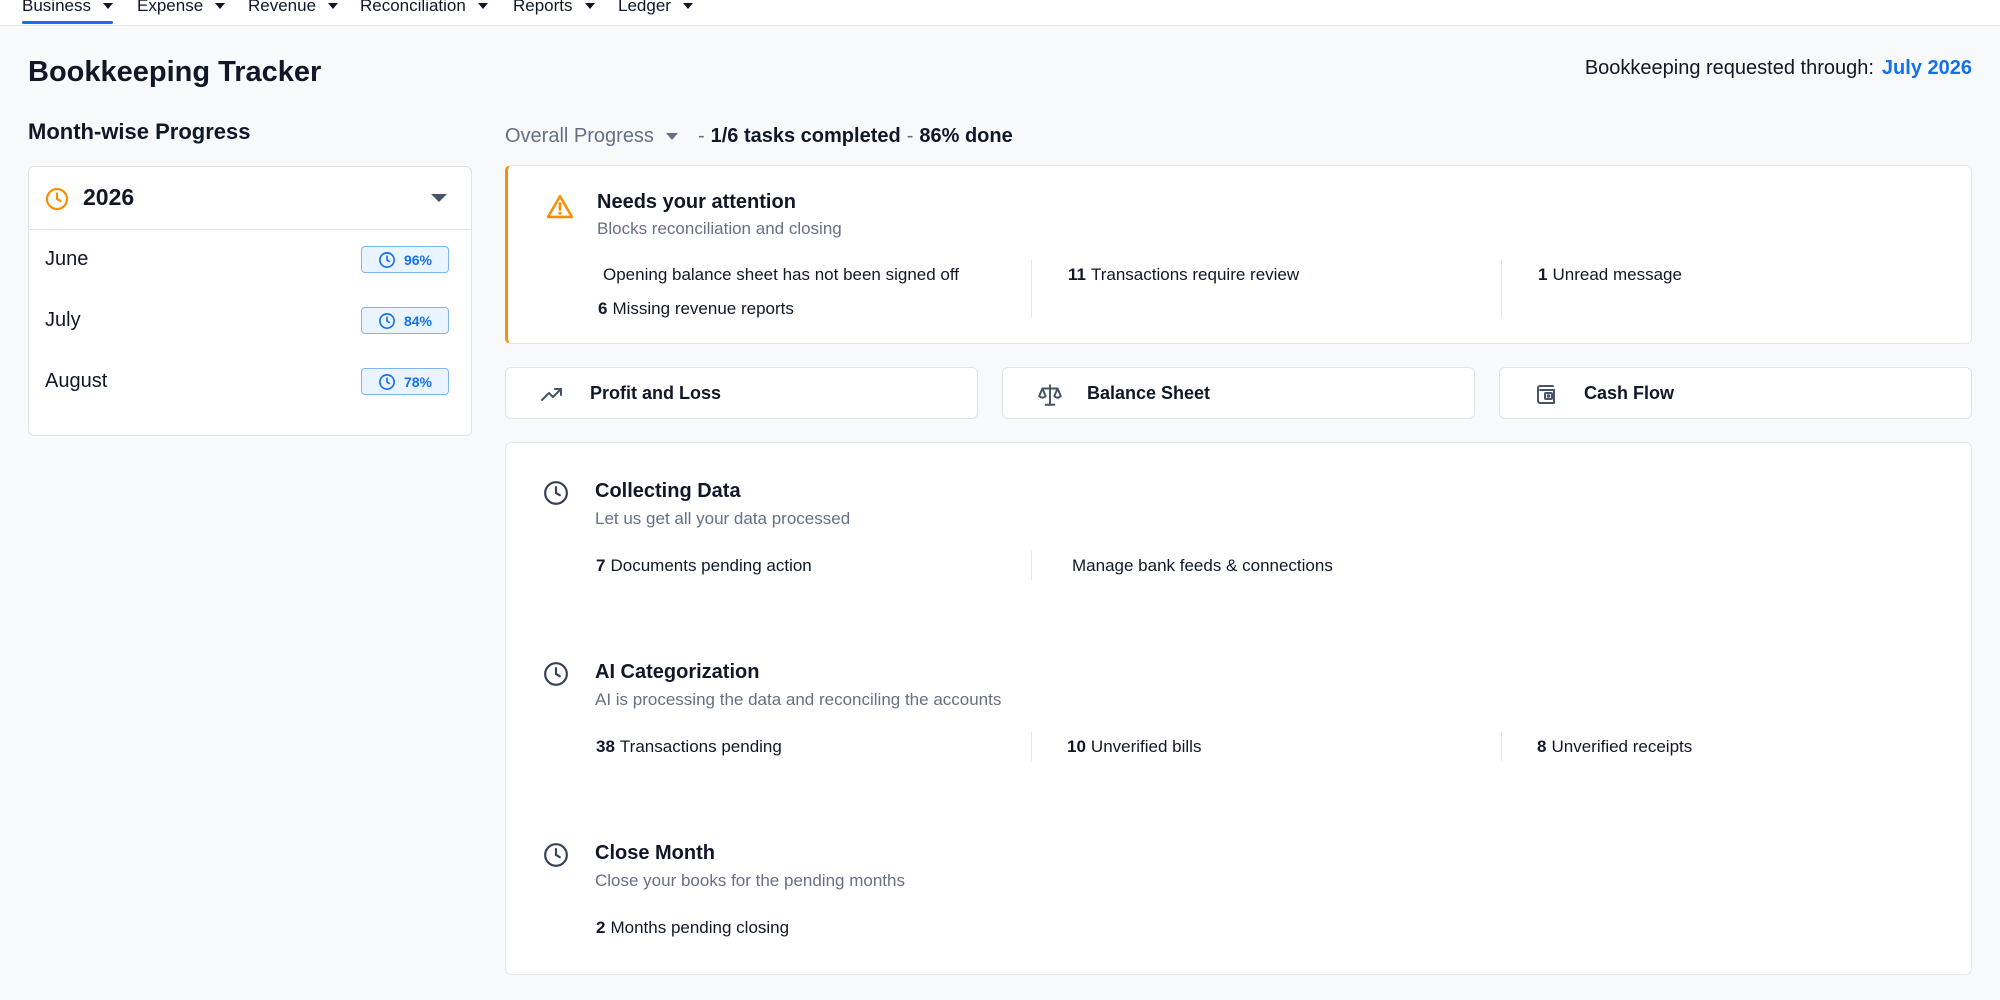  Describe the element at coordinates (1617, 274) in the screenshot. I see `attention-text: Unread message` at that location.